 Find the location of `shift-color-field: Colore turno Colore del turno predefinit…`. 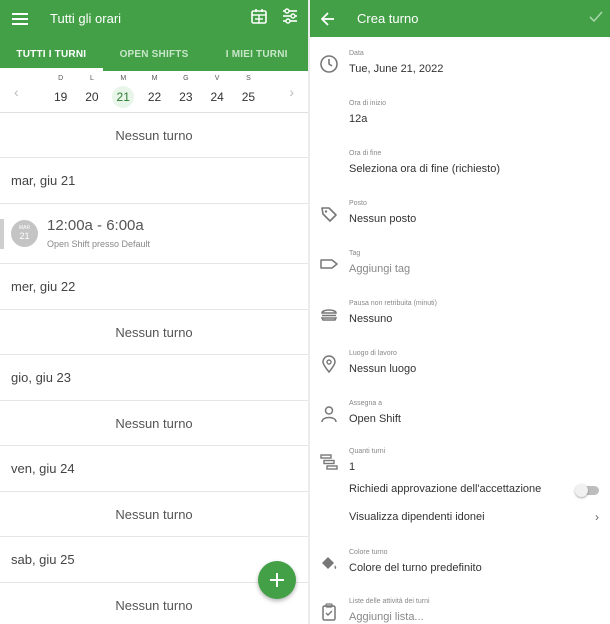

shift-color-field: Colore turno Colore del turno predefinit… is located at coordinates (460, 572).